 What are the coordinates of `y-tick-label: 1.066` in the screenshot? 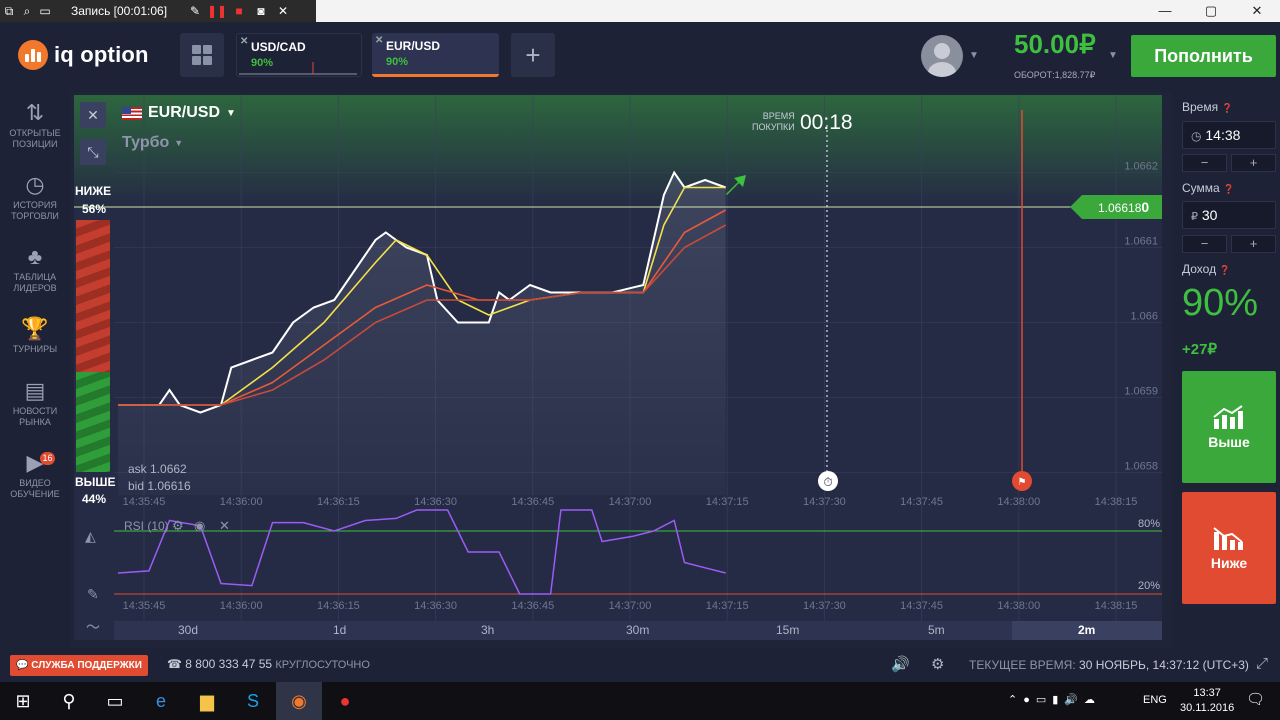 It's located at (1144, 317).